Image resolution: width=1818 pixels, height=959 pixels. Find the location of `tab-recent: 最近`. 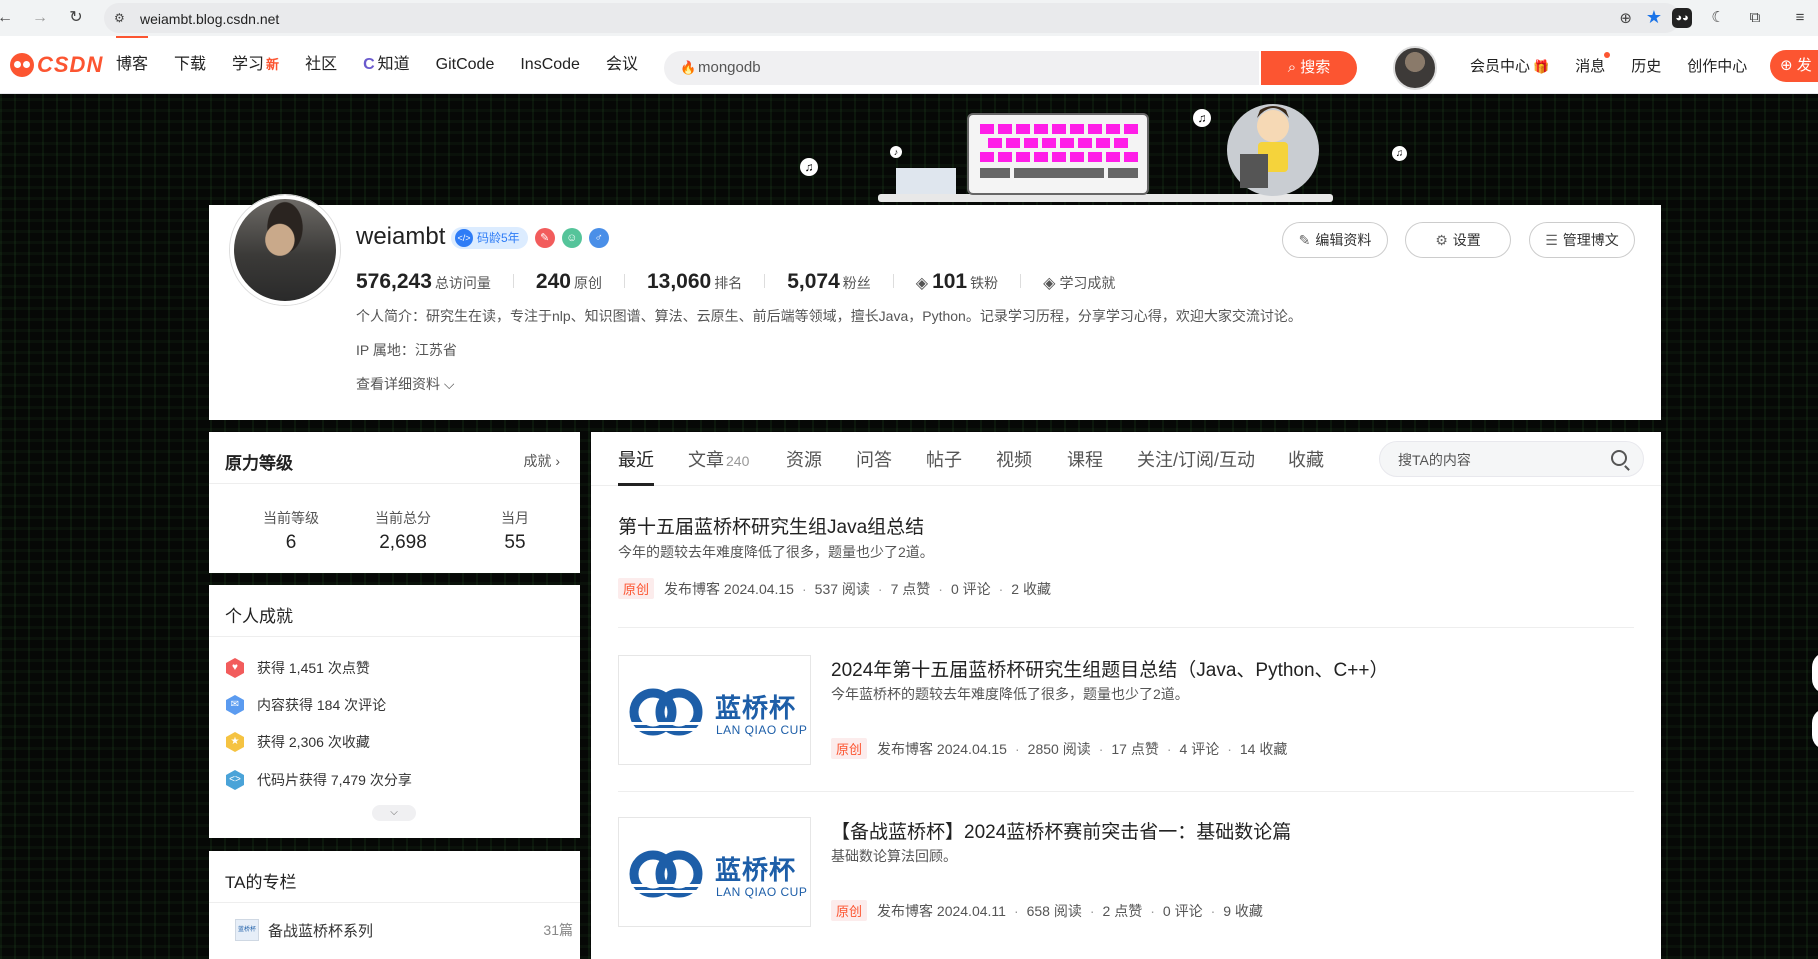

tab-recent: 最近 is located at coordinates (636, 466).